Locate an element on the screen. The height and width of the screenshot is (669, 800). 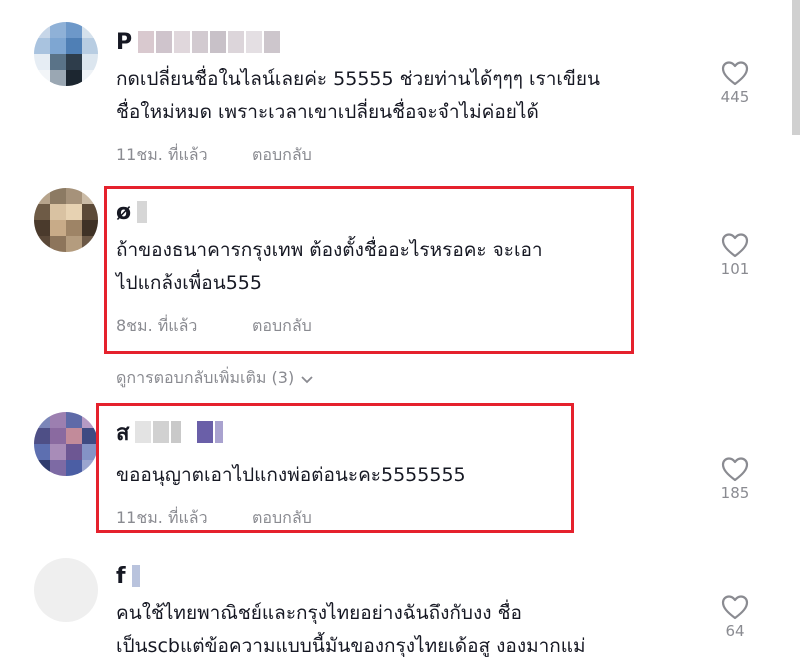
like-count: 445 is located at coordinates (735, 97).